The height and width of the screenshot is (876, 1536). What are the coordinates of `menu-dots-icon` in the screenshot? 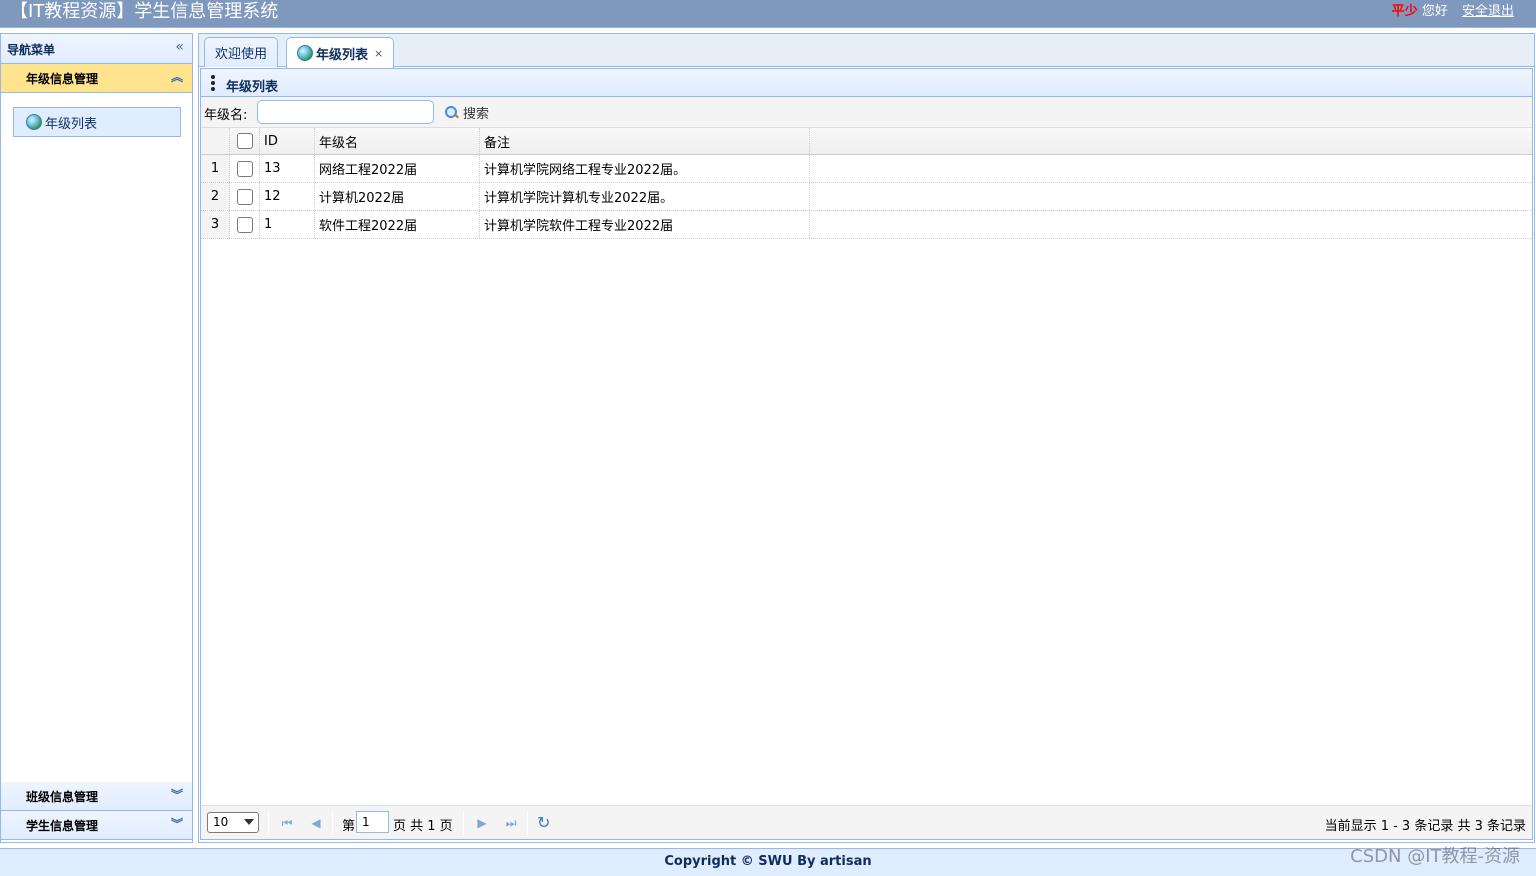 It's located at (213, 84).